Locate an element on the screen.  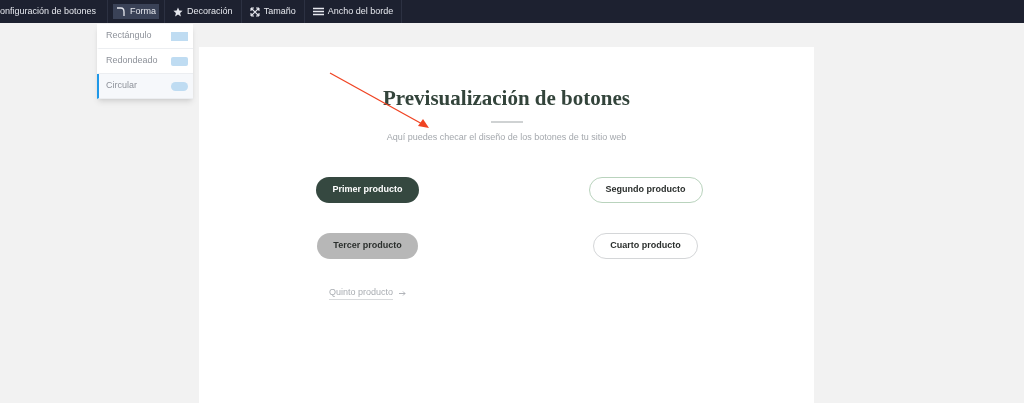
star-icon is located at coordinates (178, 11).